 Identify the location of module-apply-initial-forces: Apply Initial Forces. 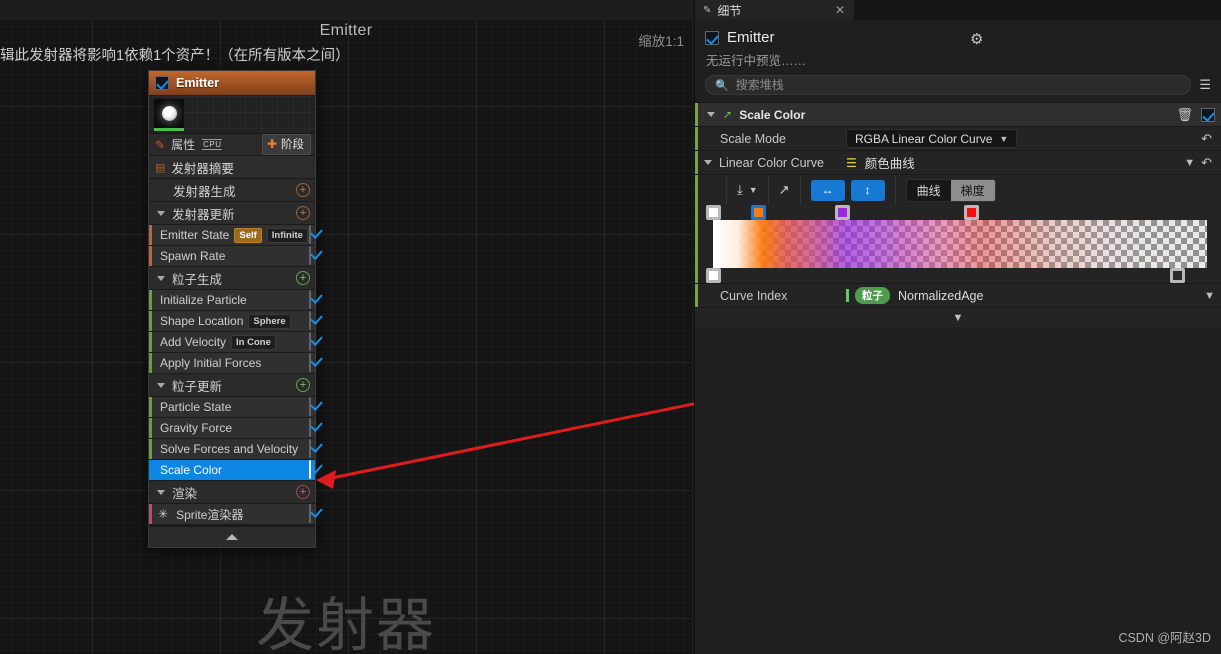
(232, 363).